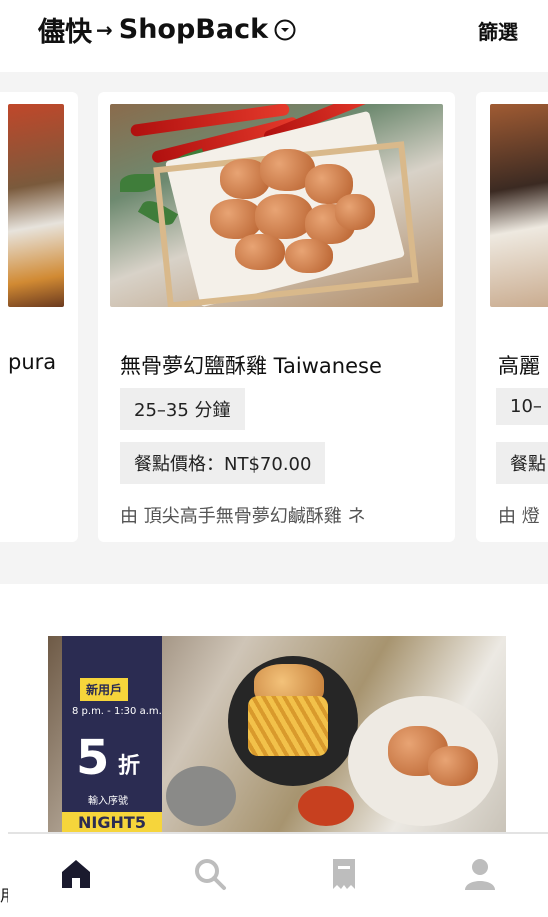  What do you see at coordinates (104, 689) in the screenshot?
I see `new-user-badge: 新用戶` at bounding box center [104, 689].